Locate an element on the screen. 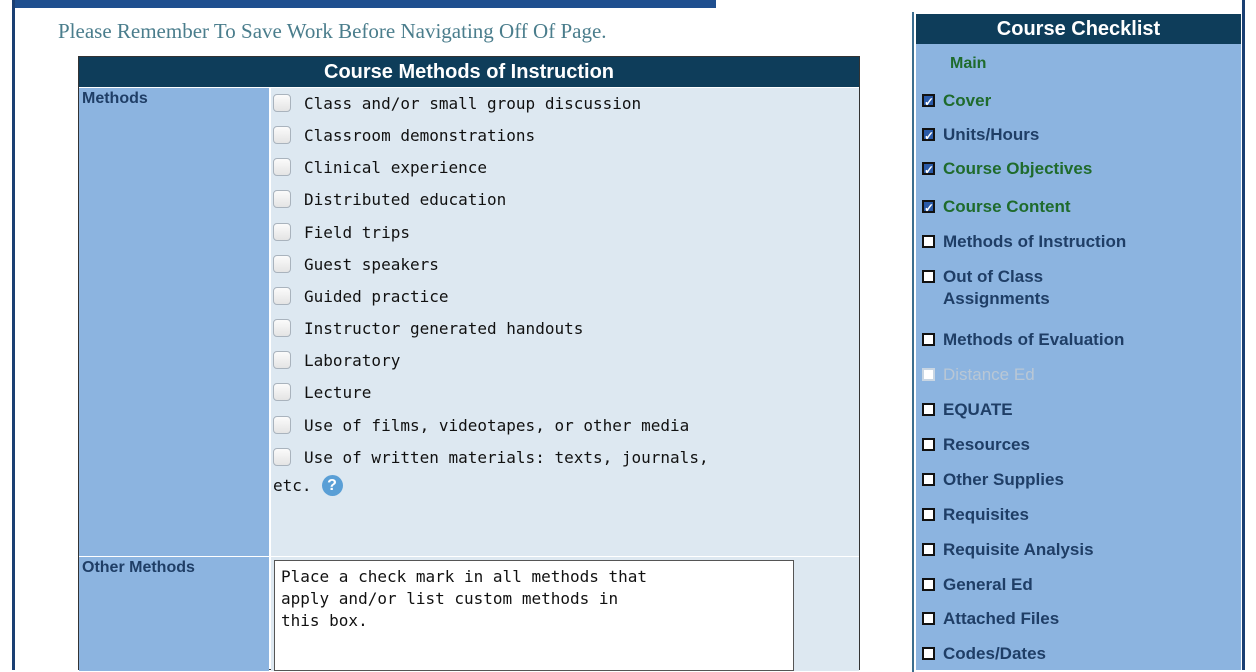 This screenshot has width=1256, height=672. checklist-item-label: Requisites is located at coordinates (986, 514).